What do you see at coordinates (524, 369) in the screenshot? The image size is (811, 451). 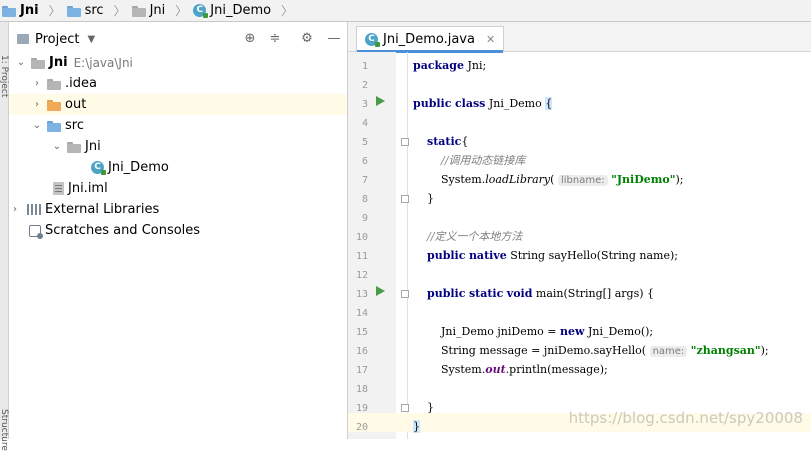 I see `code-line-17: System.out.println(message);` at bounding box center [524, 369].